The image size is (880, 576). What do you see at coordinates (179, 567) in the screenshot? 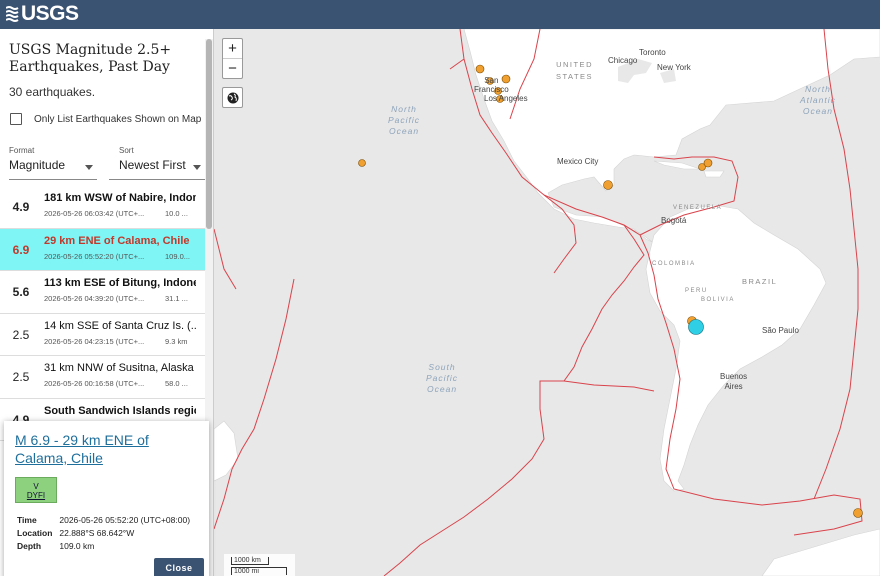
I see `close-button: Close` at bounding box center [179, 567].